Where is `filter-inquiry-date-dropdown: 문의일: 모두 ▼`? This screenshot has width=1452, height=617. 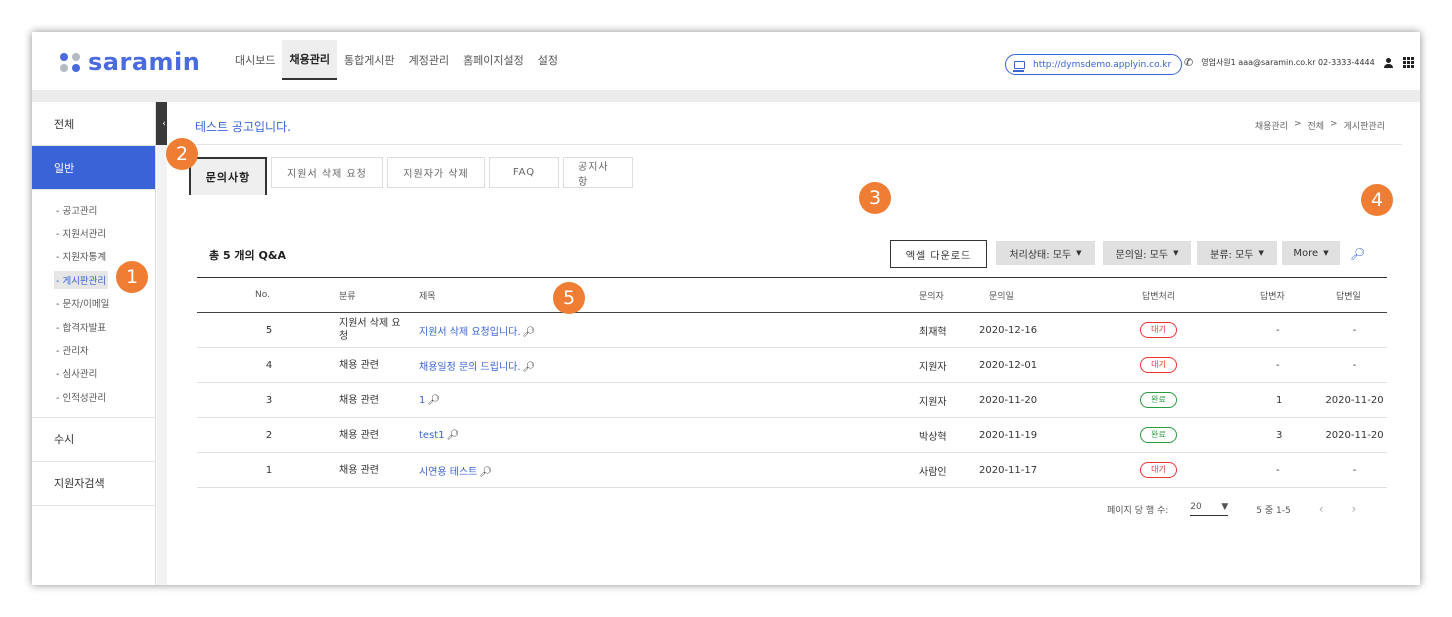 filter-inquiry-date-dropdown: 문의일: 모두 ▼ is located at coordinates (1147, 253).